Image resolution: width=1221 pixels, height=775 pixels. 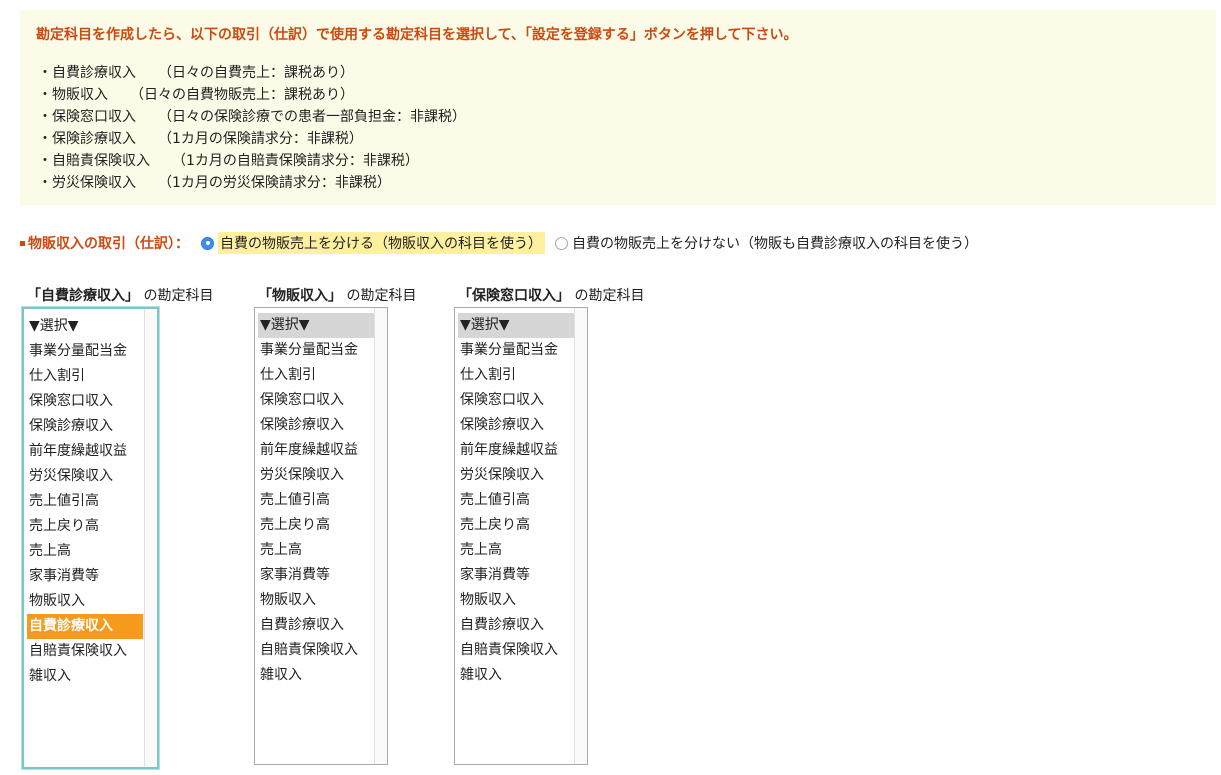 I want to click on account-name: 自費診療収入, so click(x=94, y=73).